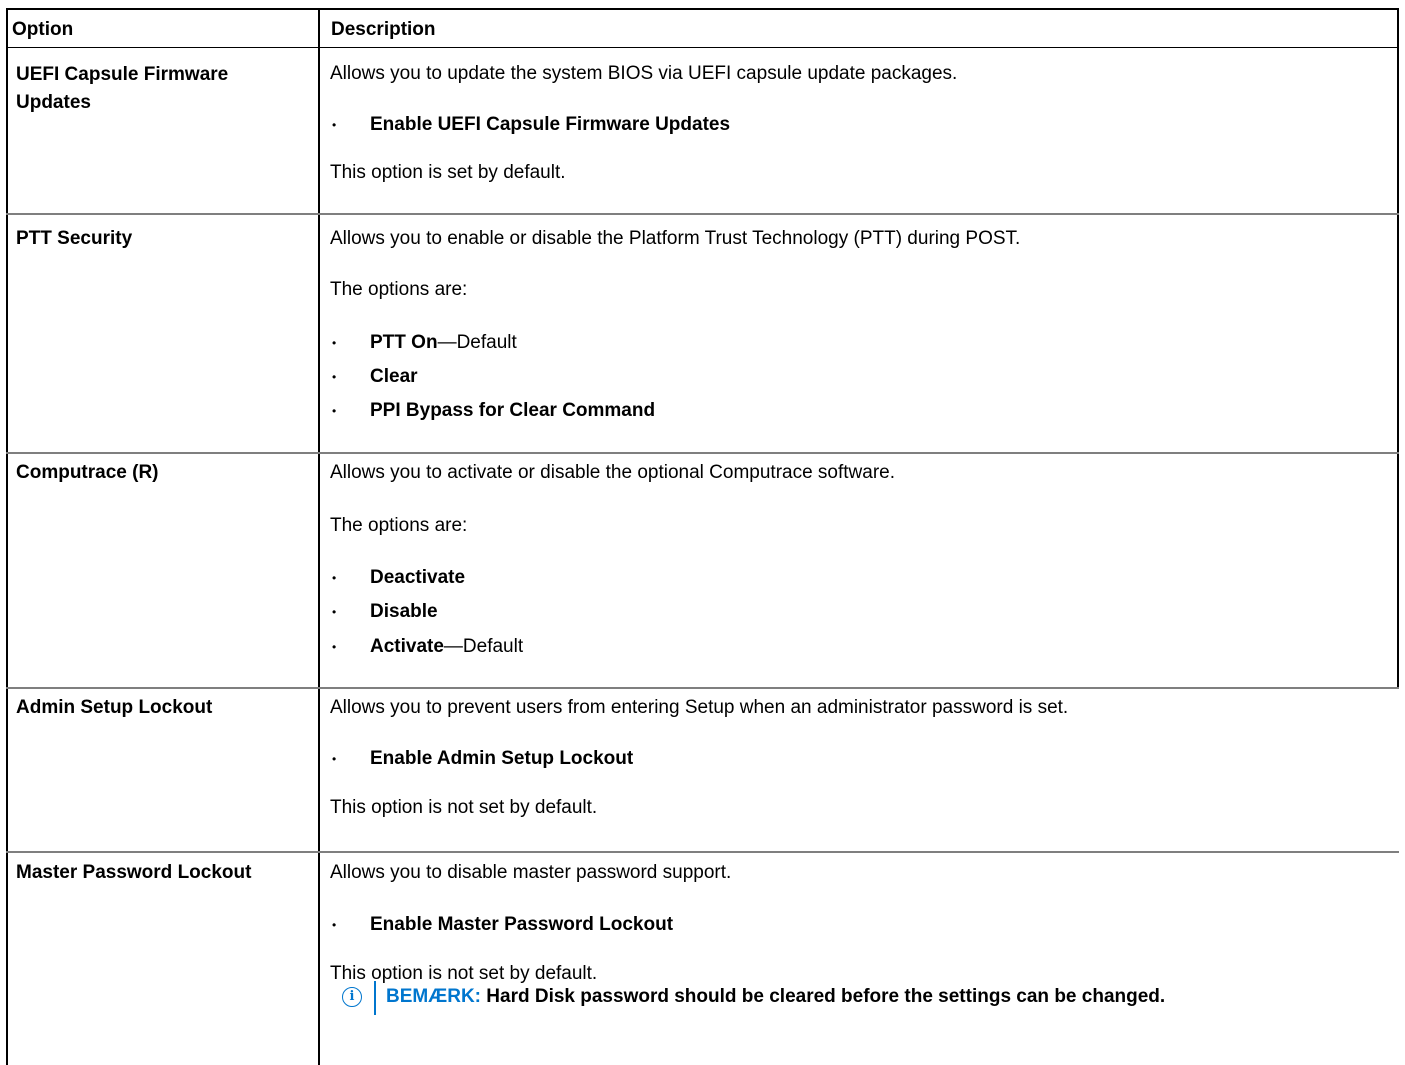 The height and width of the screenshot is (1065, 1405). Describe the element at coordinates (319, 536) in the screenshot. I see `column-divider` at that location.